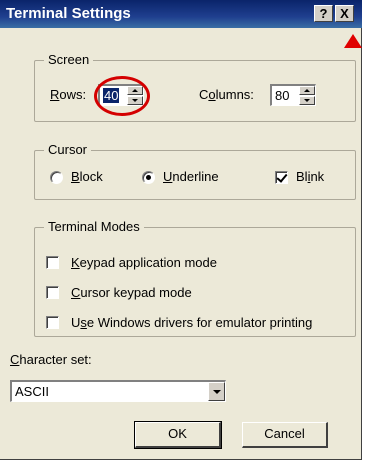 The image size is (365, 462). Describe the element at coordinates (122, 96) in the screenshot. I see `annotation-circle` at that location.